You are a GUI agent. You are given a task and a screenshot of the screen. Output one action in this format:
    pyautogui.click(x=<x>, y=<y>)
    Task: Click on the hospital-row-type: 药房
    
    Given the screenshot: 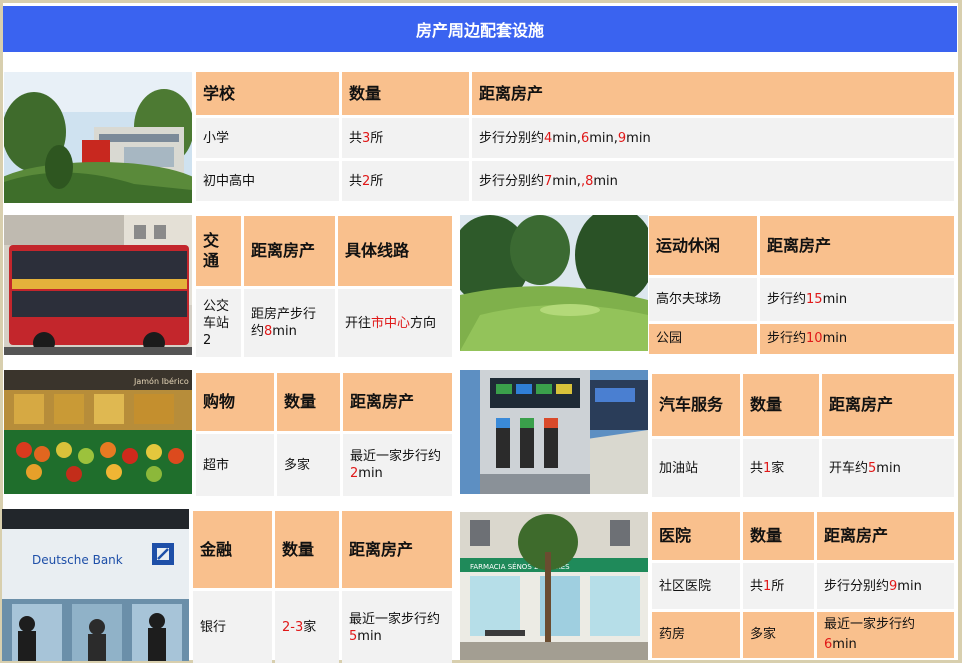 What is the action you would take?
    pyautogui.click(x=696, y=635)
    